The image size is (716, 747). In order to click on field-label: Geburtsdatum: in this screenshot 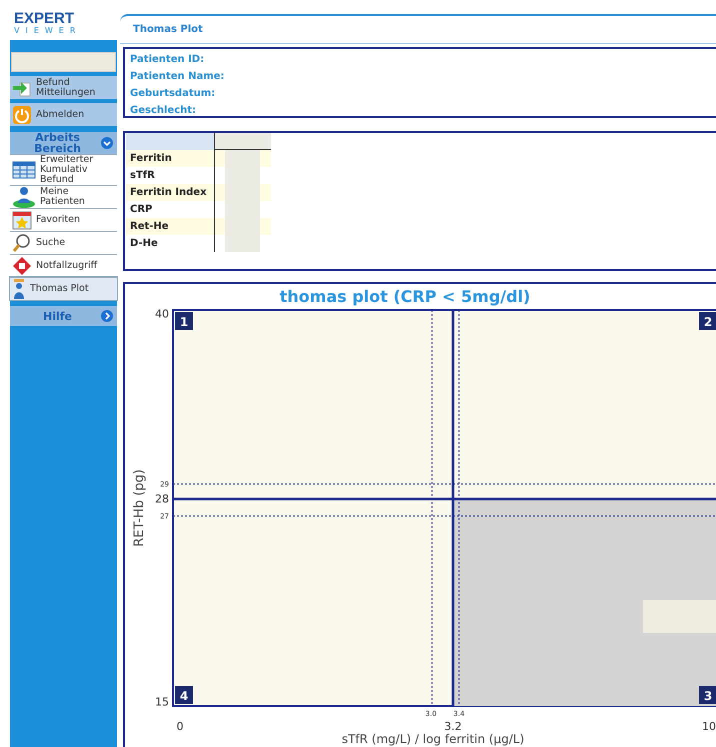, I will do `click(173, 94)`.